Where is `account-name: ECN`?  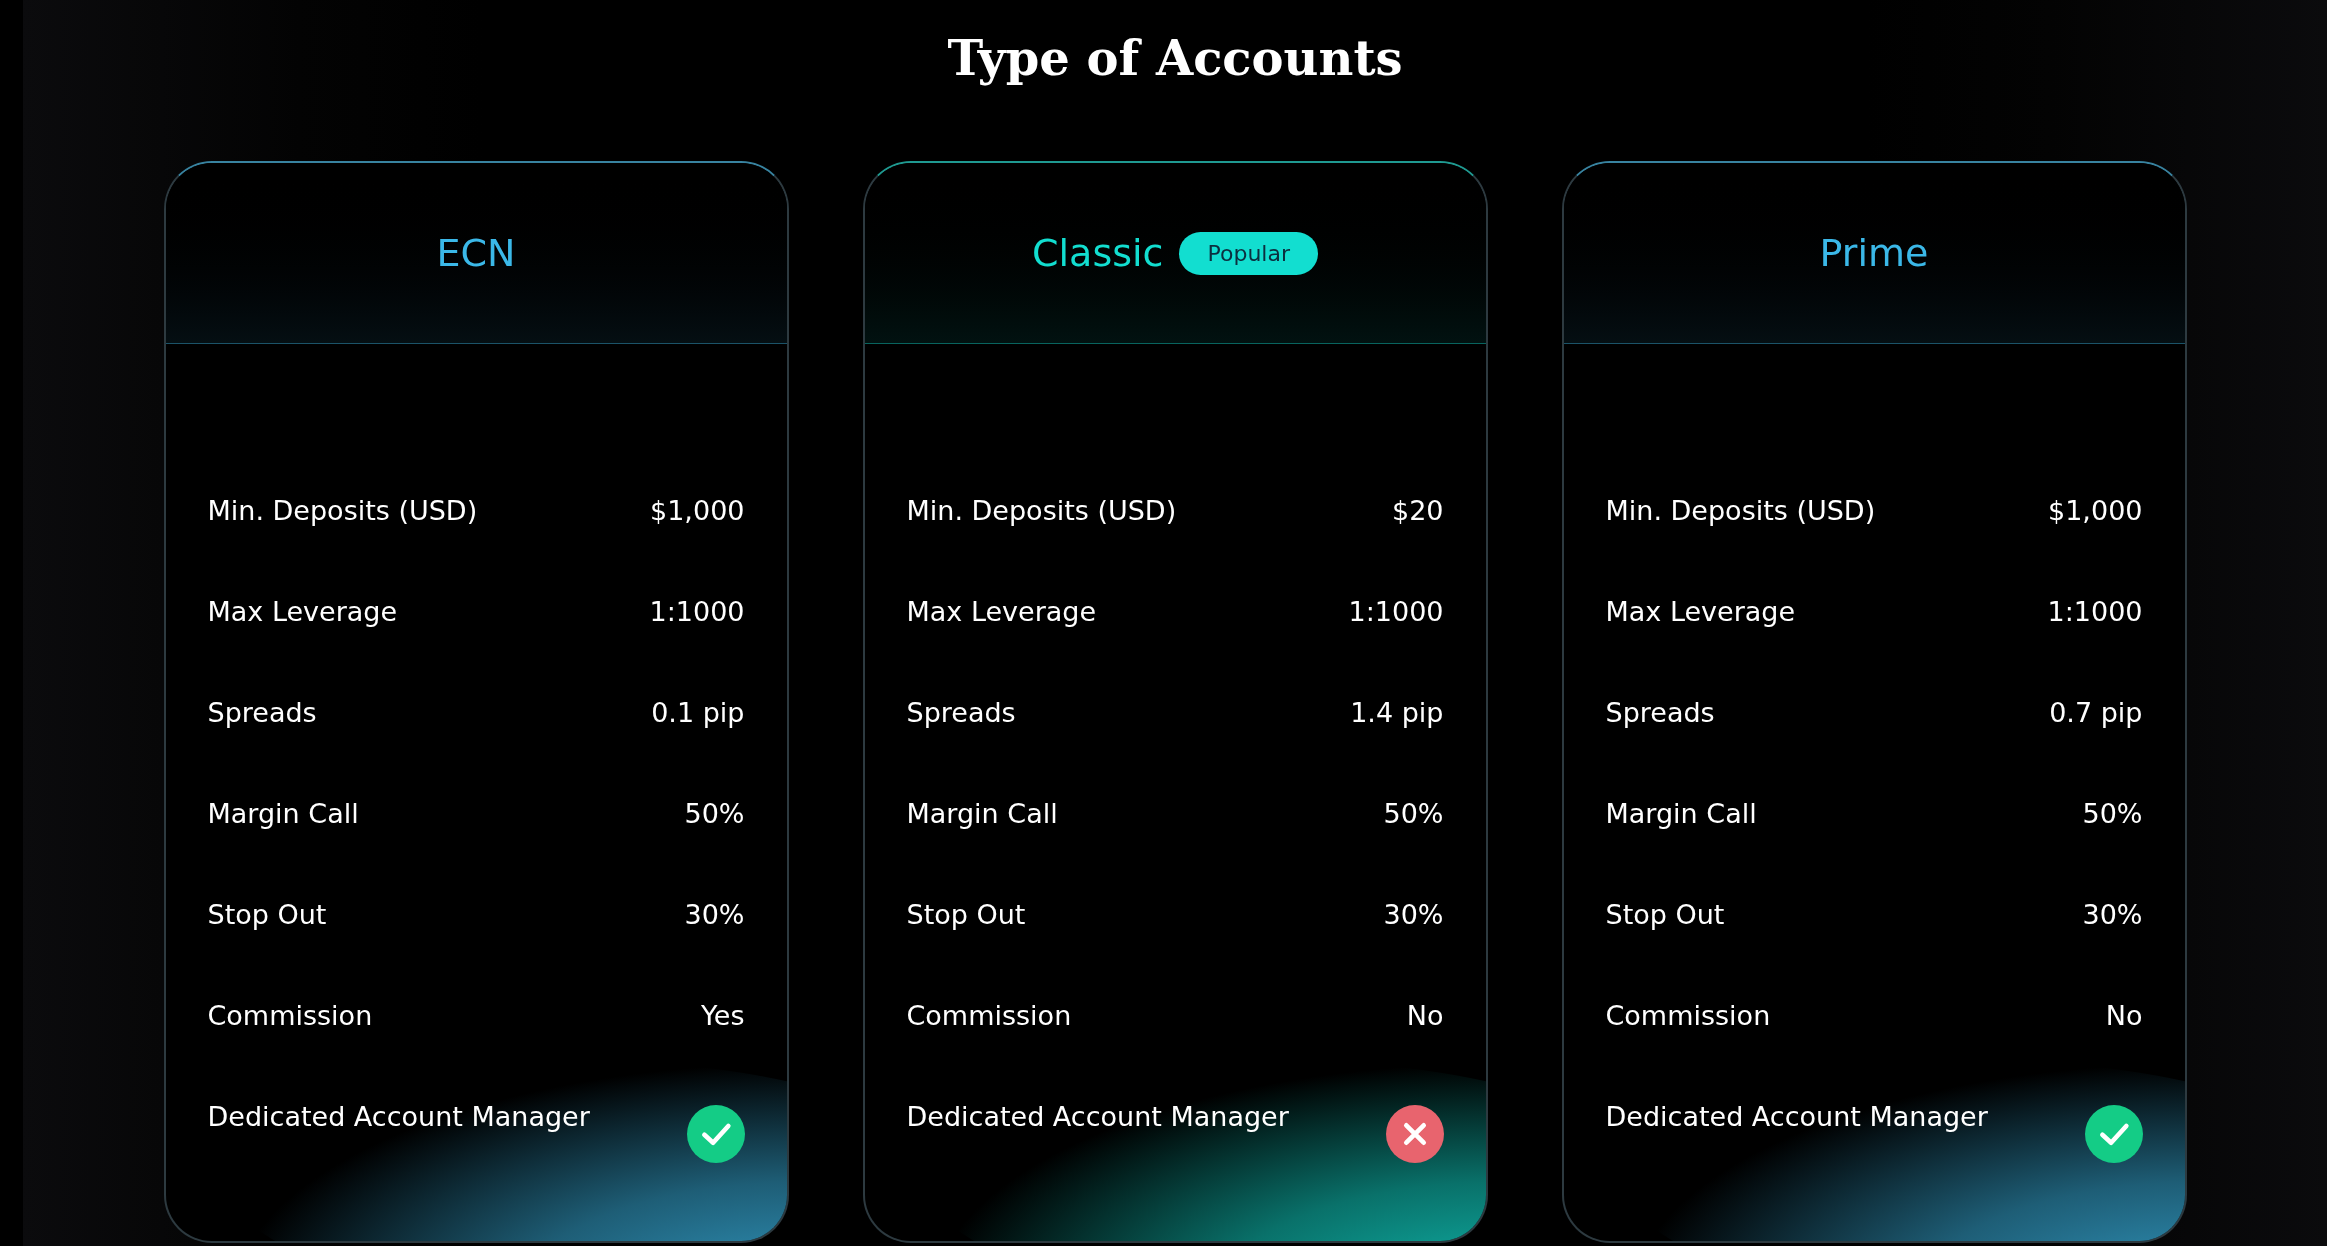 account-name: ECN is located at coordinates (476, 253).